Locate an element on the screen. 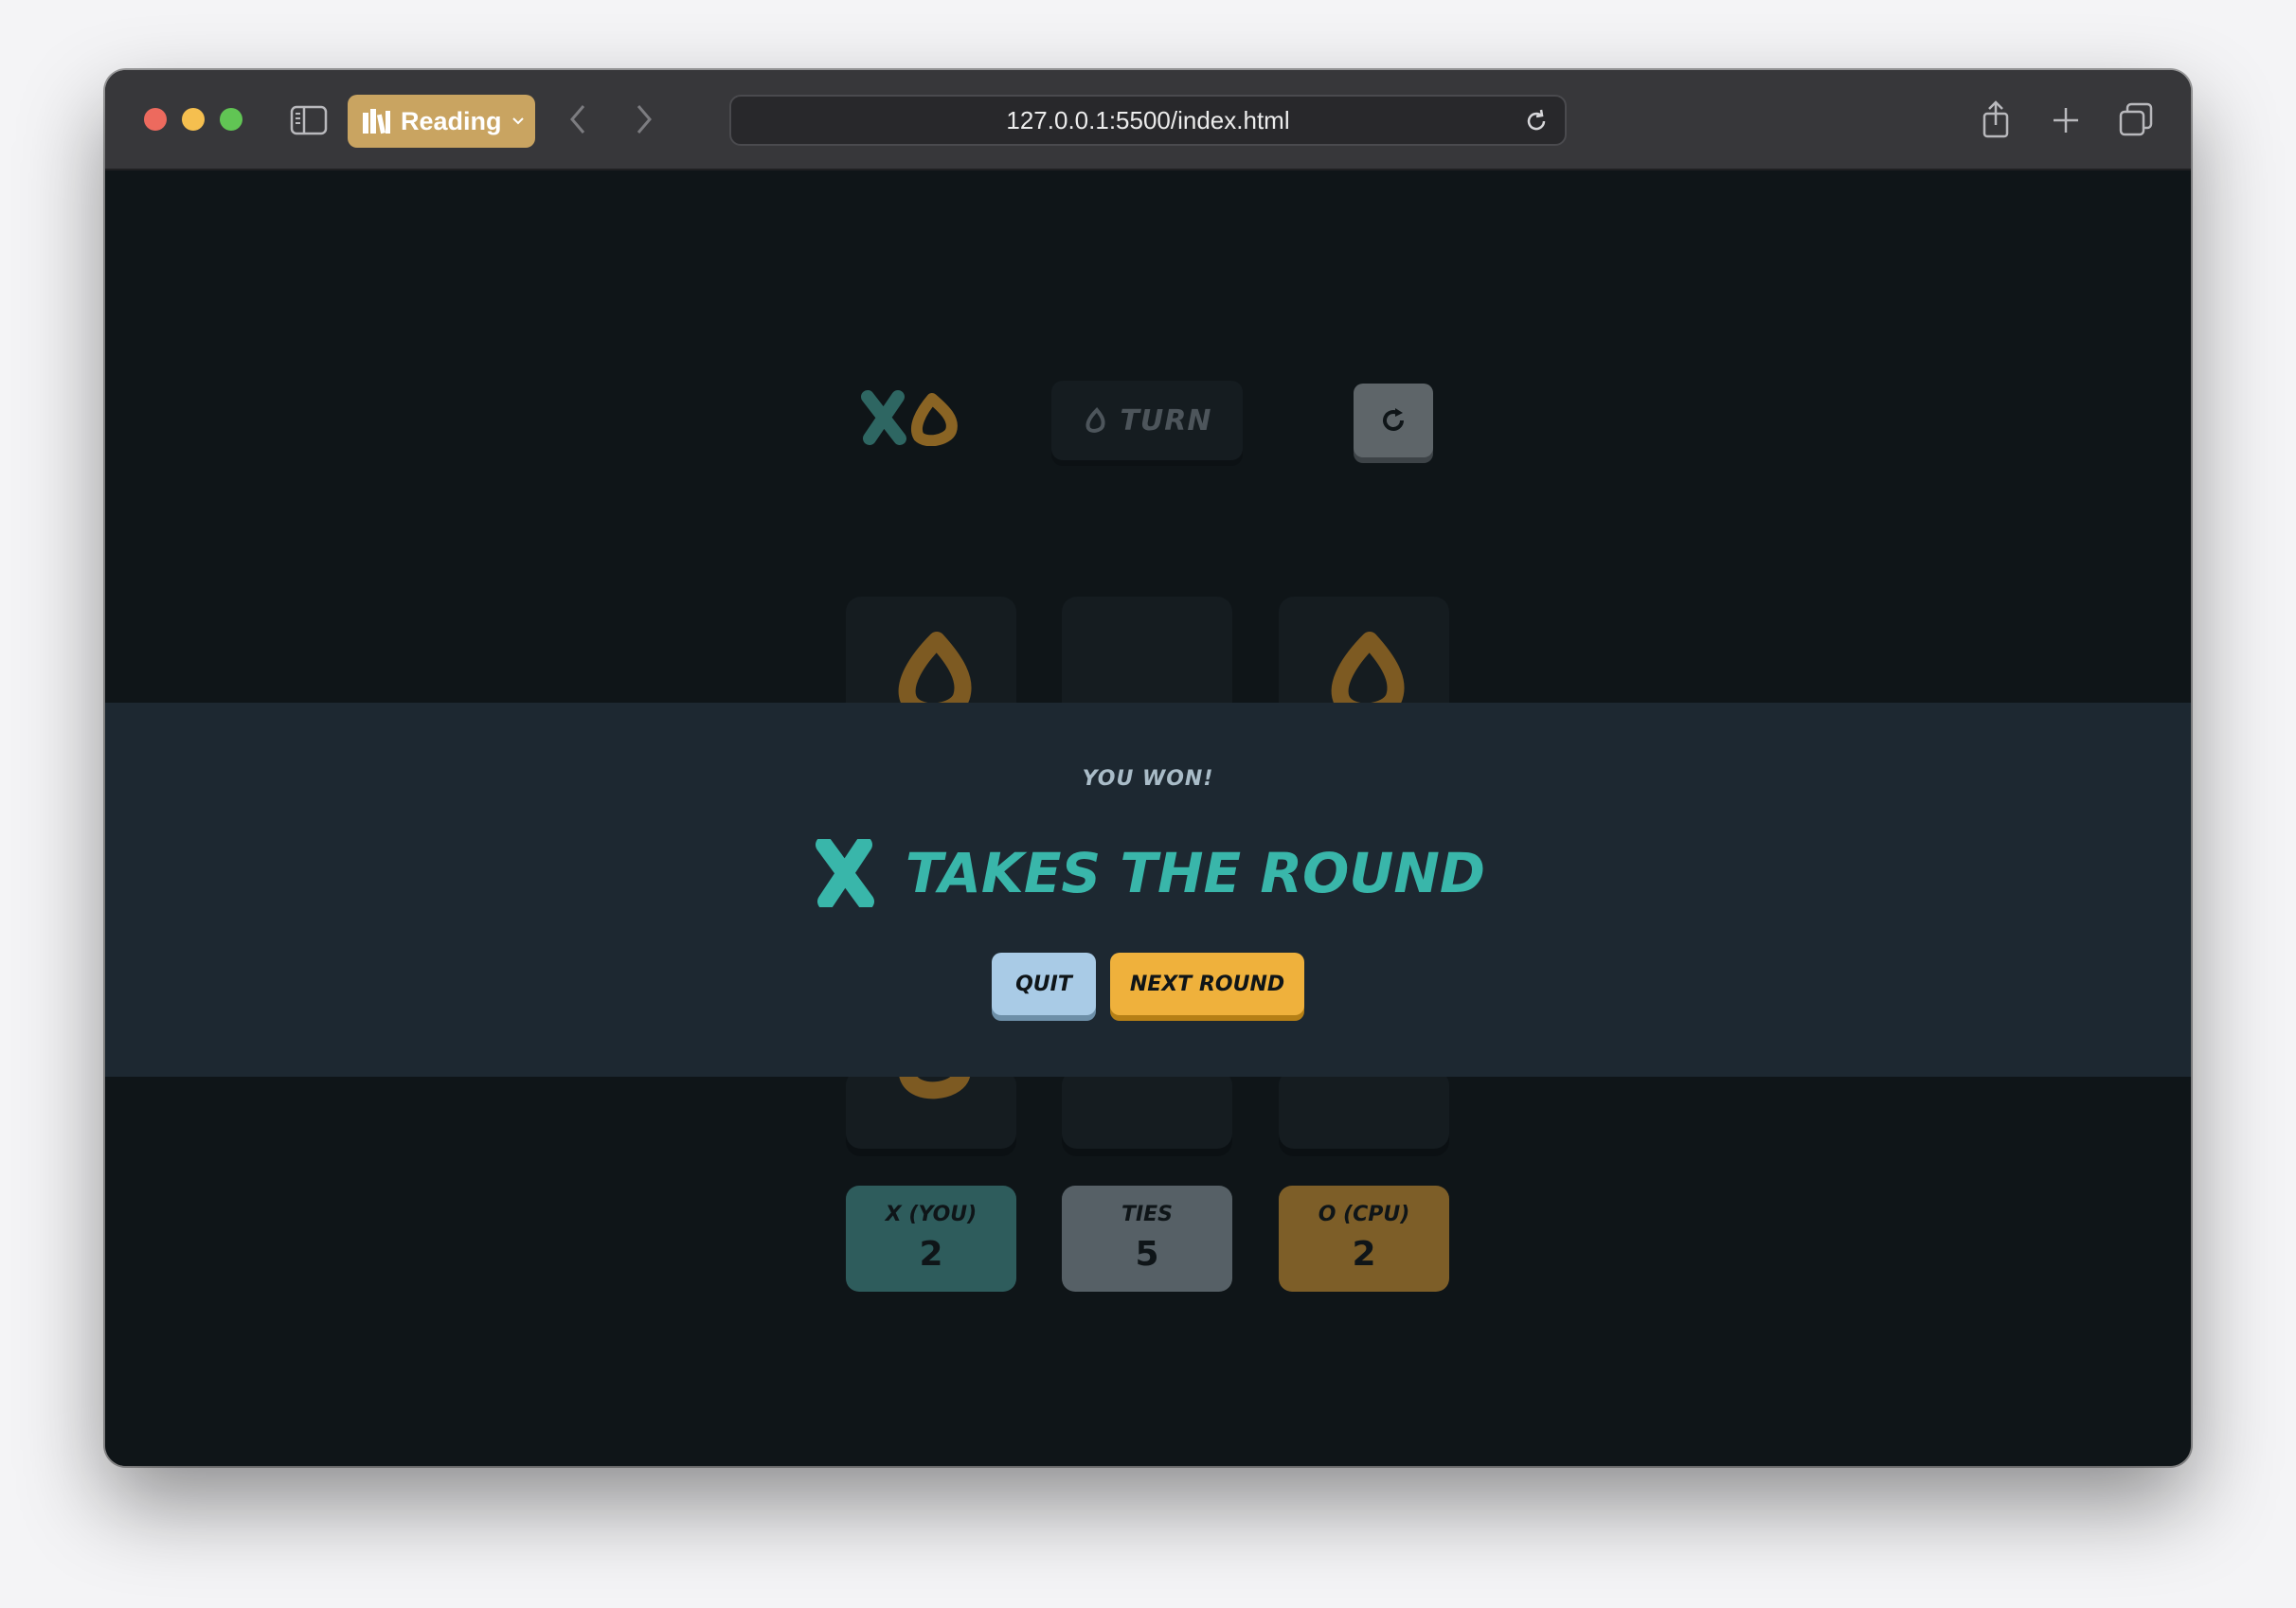 The image size is (2296, 1608). next-round-button: NEXT ROUND is located at coordinates (1207, 984).